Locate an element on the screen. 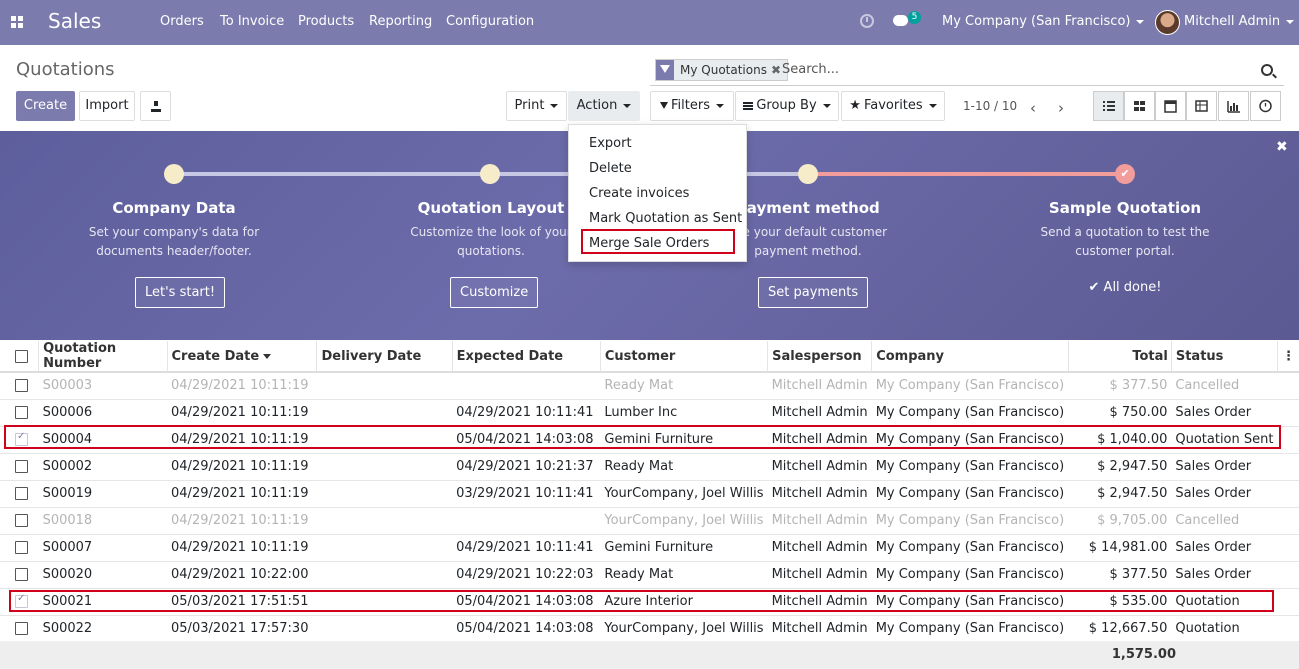  col-status: Status is located at coordinates (1224, 357).